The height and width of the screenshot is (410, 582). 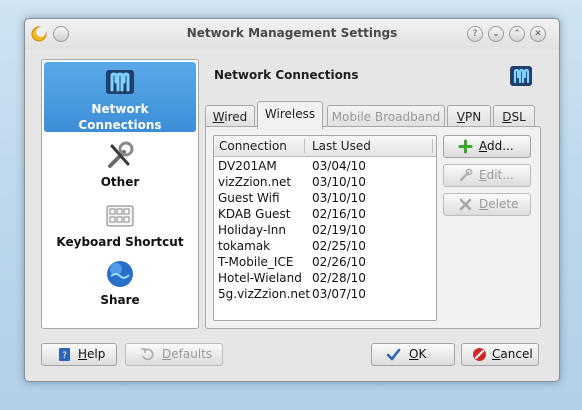 I want to click on list-item: KDAB Guest 02/16/10, so click(x=325, y=214).